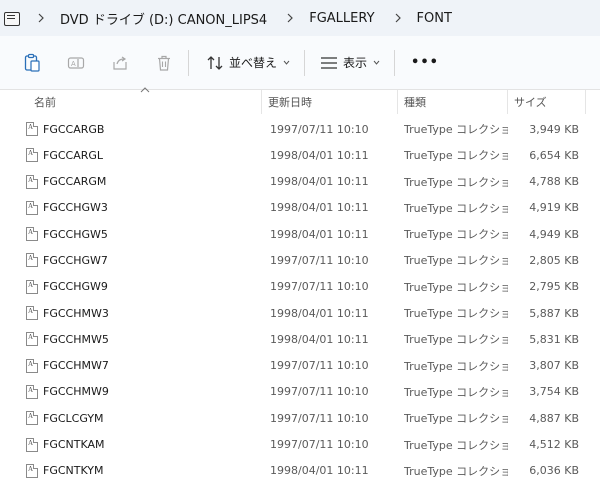 The height and width of the screenshot is (502, 600). I want to click on column-header-type-label: 種類, so click(415, 102).